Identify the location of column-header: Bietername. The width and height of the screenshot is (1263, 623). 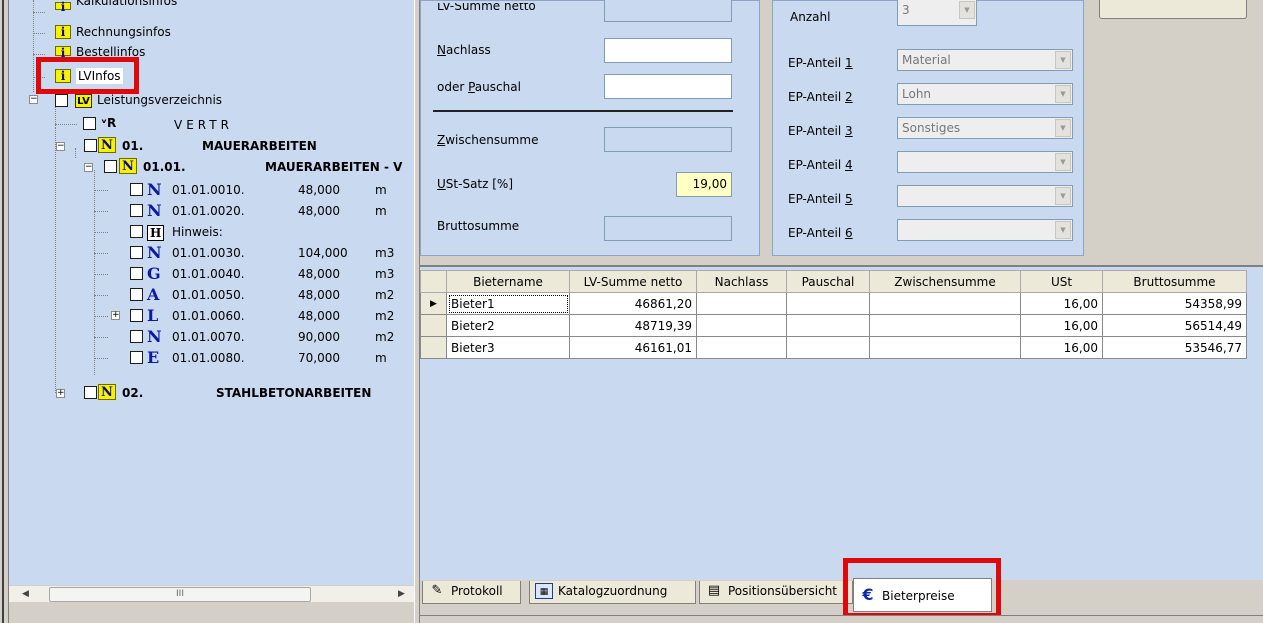
(508, 281).